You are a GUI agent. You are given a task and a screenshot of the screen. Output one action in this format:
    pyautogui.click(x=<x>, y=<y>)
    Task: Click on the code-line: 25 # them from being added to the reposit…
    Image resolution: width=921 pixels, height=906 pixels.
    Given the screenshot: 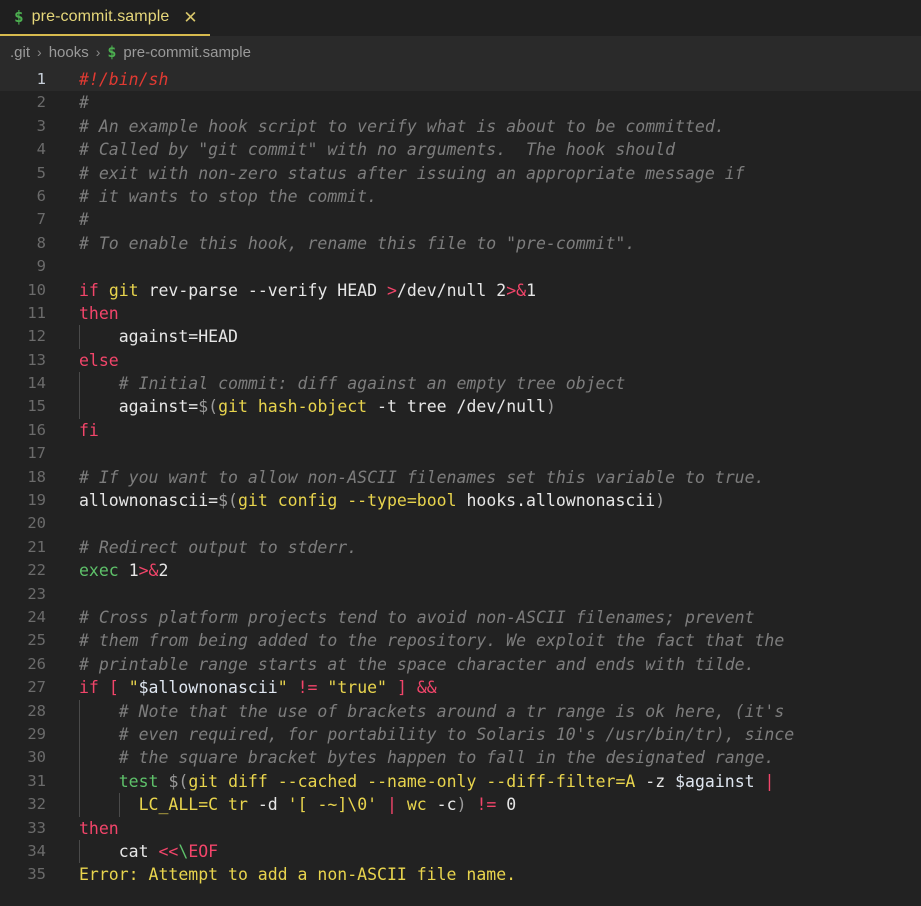 What is the action you would take?
    pyautogui.click(x=460, y=640)
    